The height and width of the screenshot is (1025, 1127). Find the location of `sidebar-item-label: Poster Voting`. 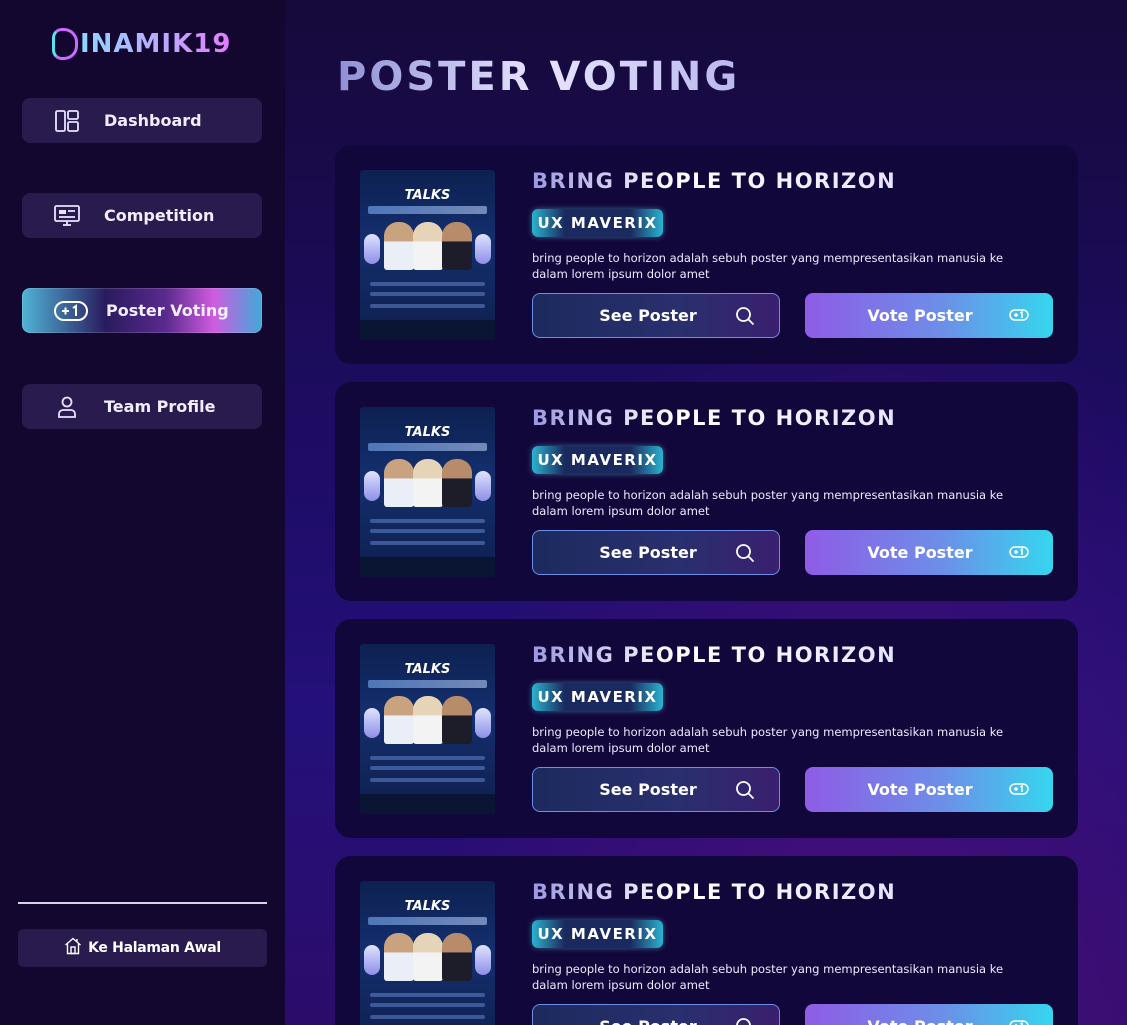

sidebar-item-label: Poster Voting is located at coordinates (167, 310).